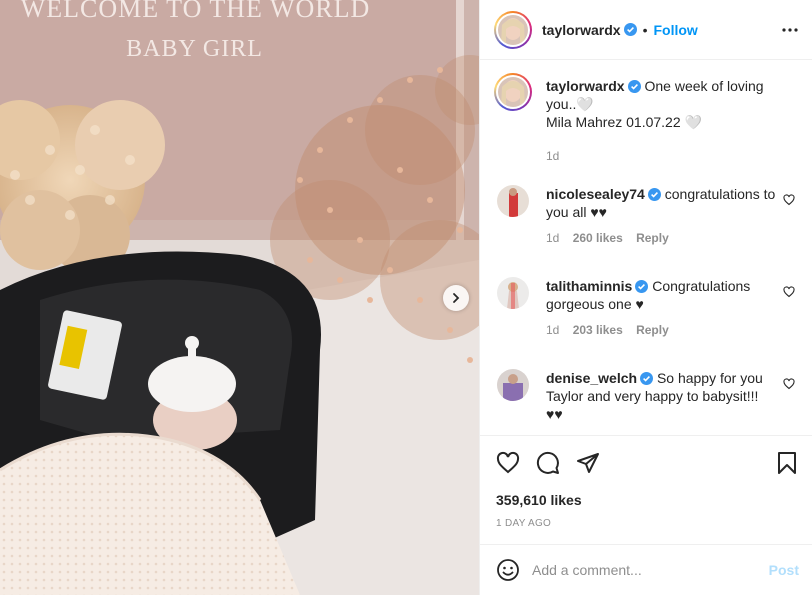 The height and width of the screenshot is (595, 812). Describe the element at coordinates (595, 304) in the screenshot. I see `comment-text-line2: gorgeous one ♥` at that location.